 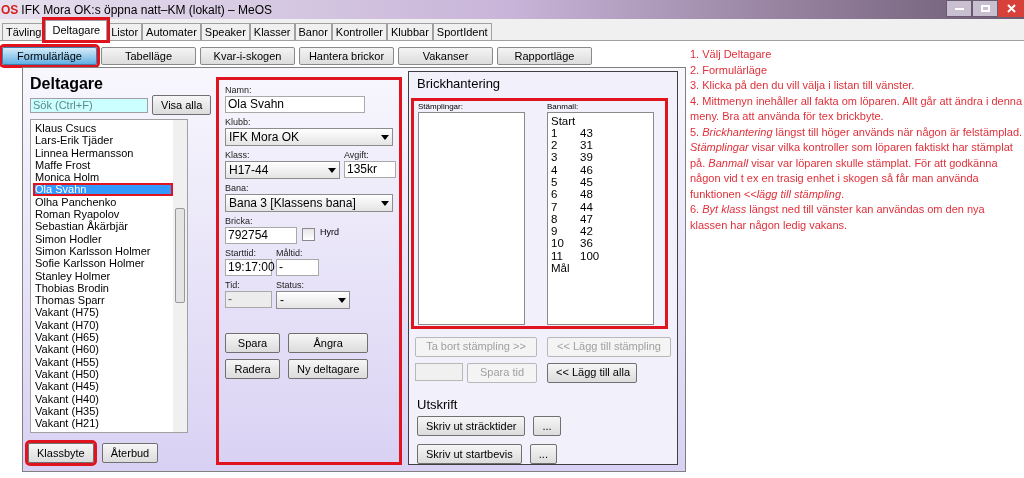 What do you see at coordinates (602, 120) in the screenshot?
I see `course-row: Start` at bounding box center [602, 120].